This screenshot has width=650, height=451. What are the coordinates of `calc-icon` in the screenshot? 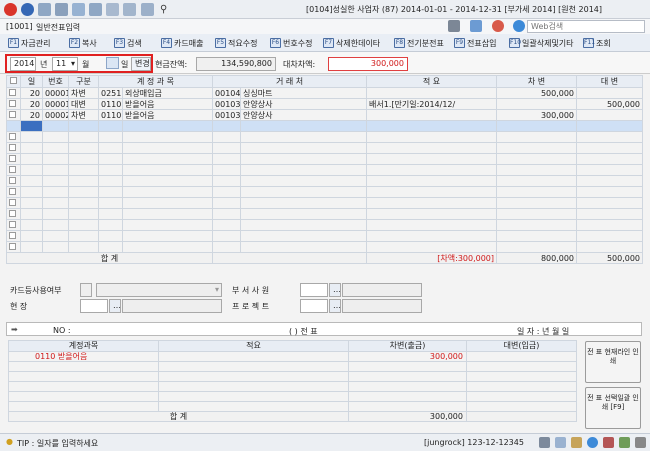 It's located at (95, 9).